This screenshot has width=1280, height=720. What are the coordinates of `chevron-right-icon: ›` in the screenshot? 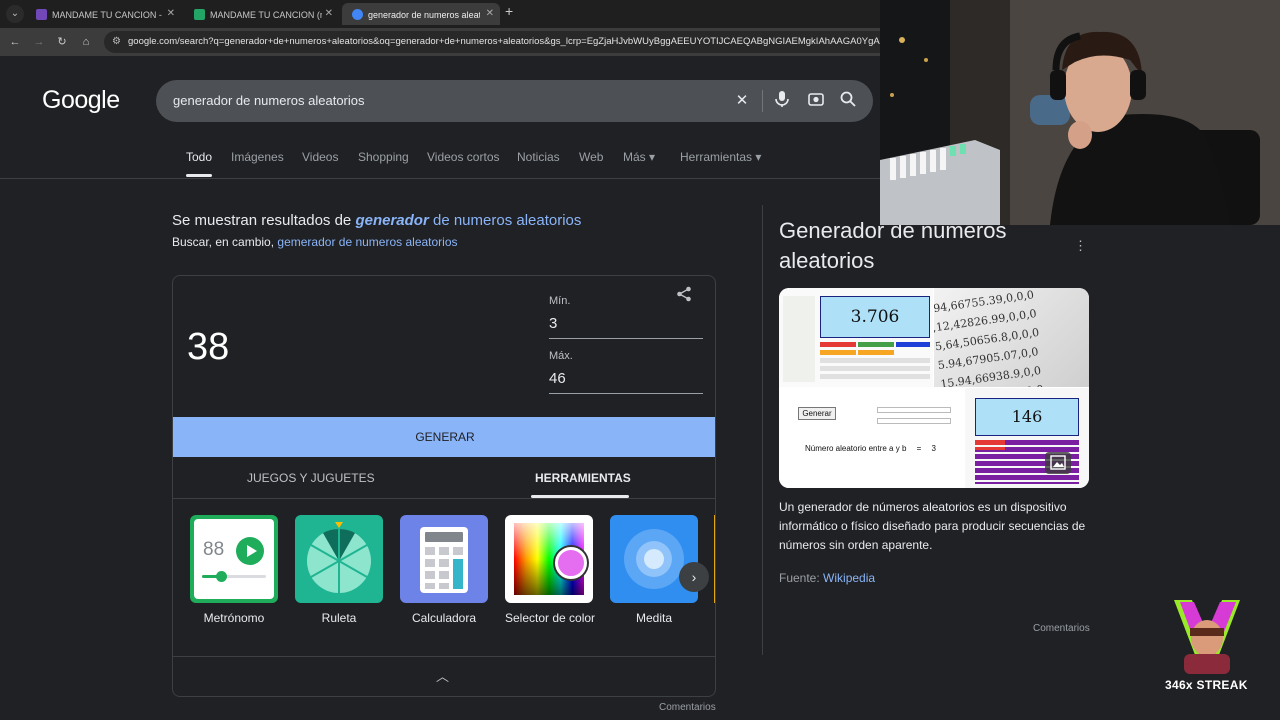 It's located at (694, 577).